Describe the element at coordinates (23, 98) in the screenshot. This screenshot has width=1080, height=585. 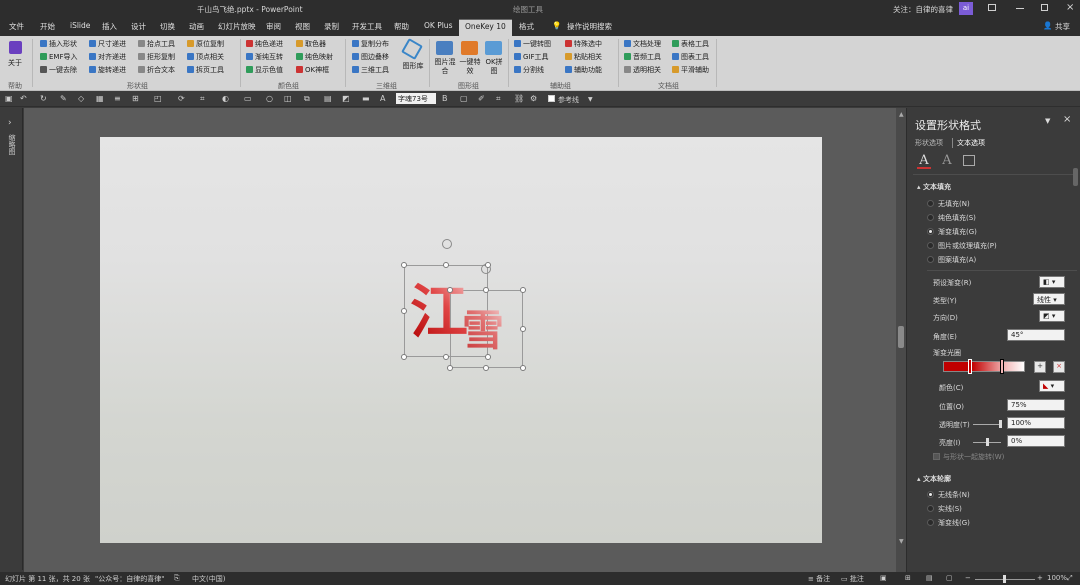
I see `undo-icon: ↶` at that location.